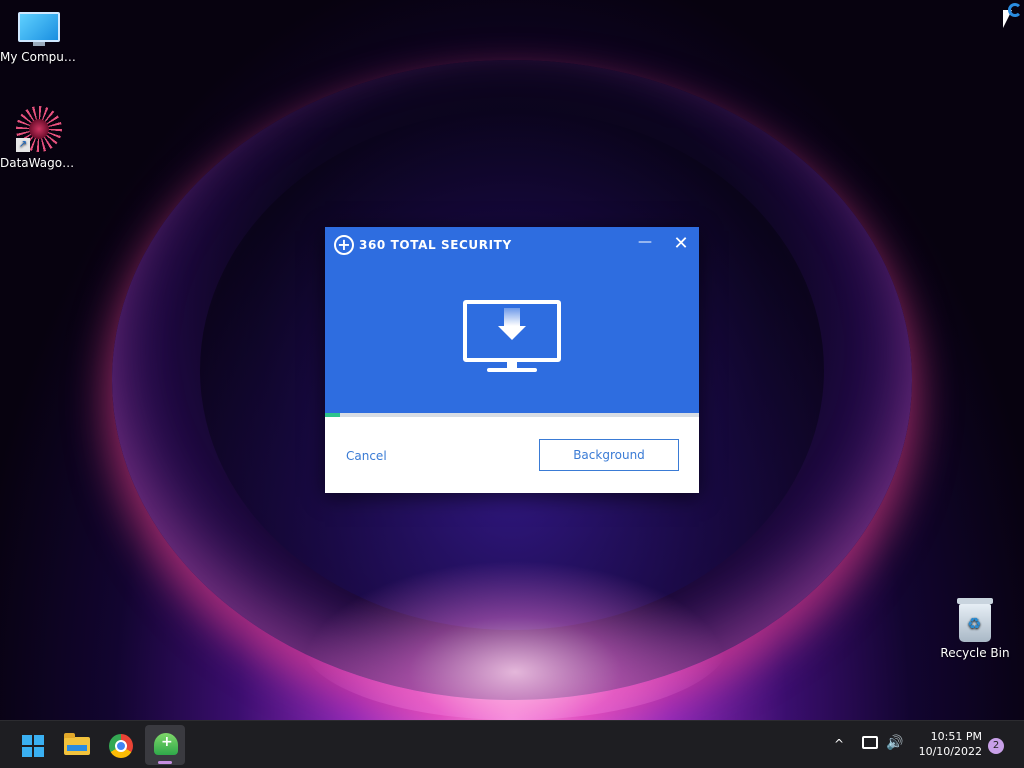  I want to click on desktop-icon-my-computer: My Computer, so click(39, 38).